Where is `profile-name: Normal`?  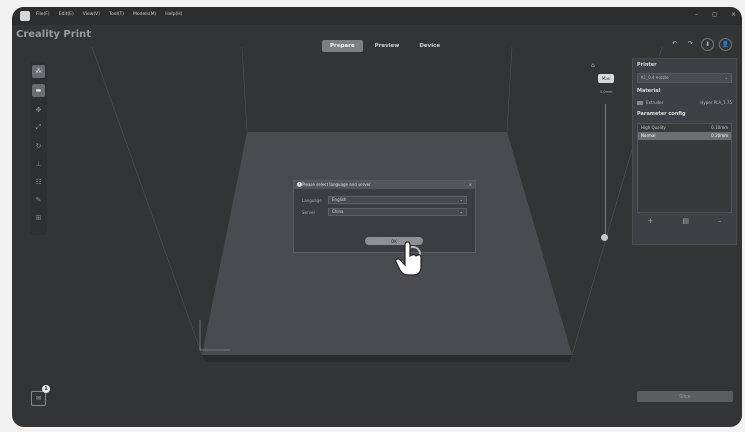 profile-name: Normal is located at coordinates (648, 135).